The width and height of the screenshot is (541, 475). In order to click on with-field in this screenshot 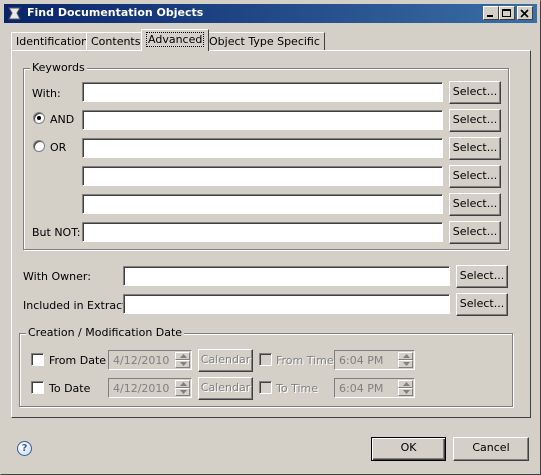, I will do `click(262, 92)`.